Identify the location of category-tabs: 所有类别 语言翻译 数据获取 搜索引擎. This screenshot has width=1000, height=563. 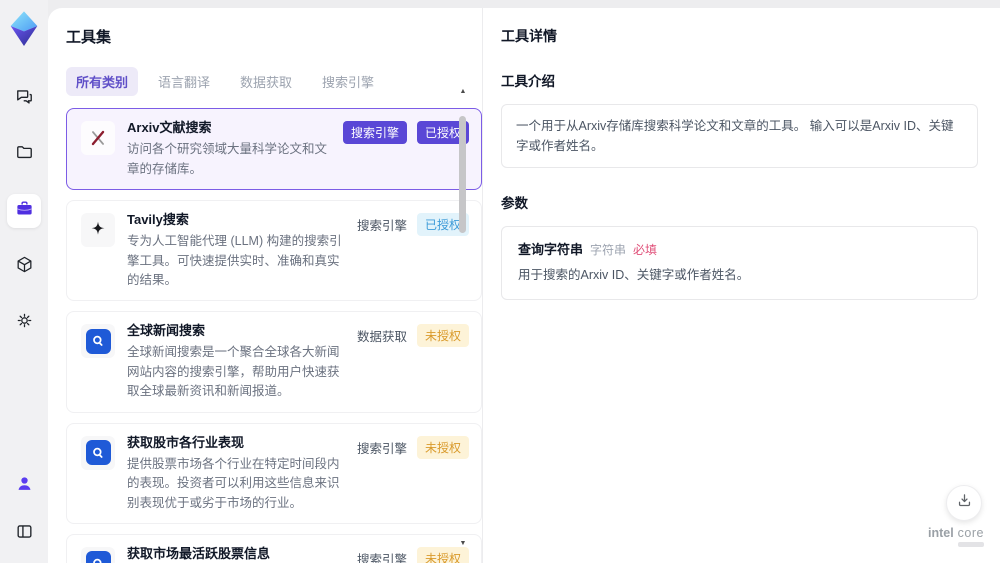
(274, 81).